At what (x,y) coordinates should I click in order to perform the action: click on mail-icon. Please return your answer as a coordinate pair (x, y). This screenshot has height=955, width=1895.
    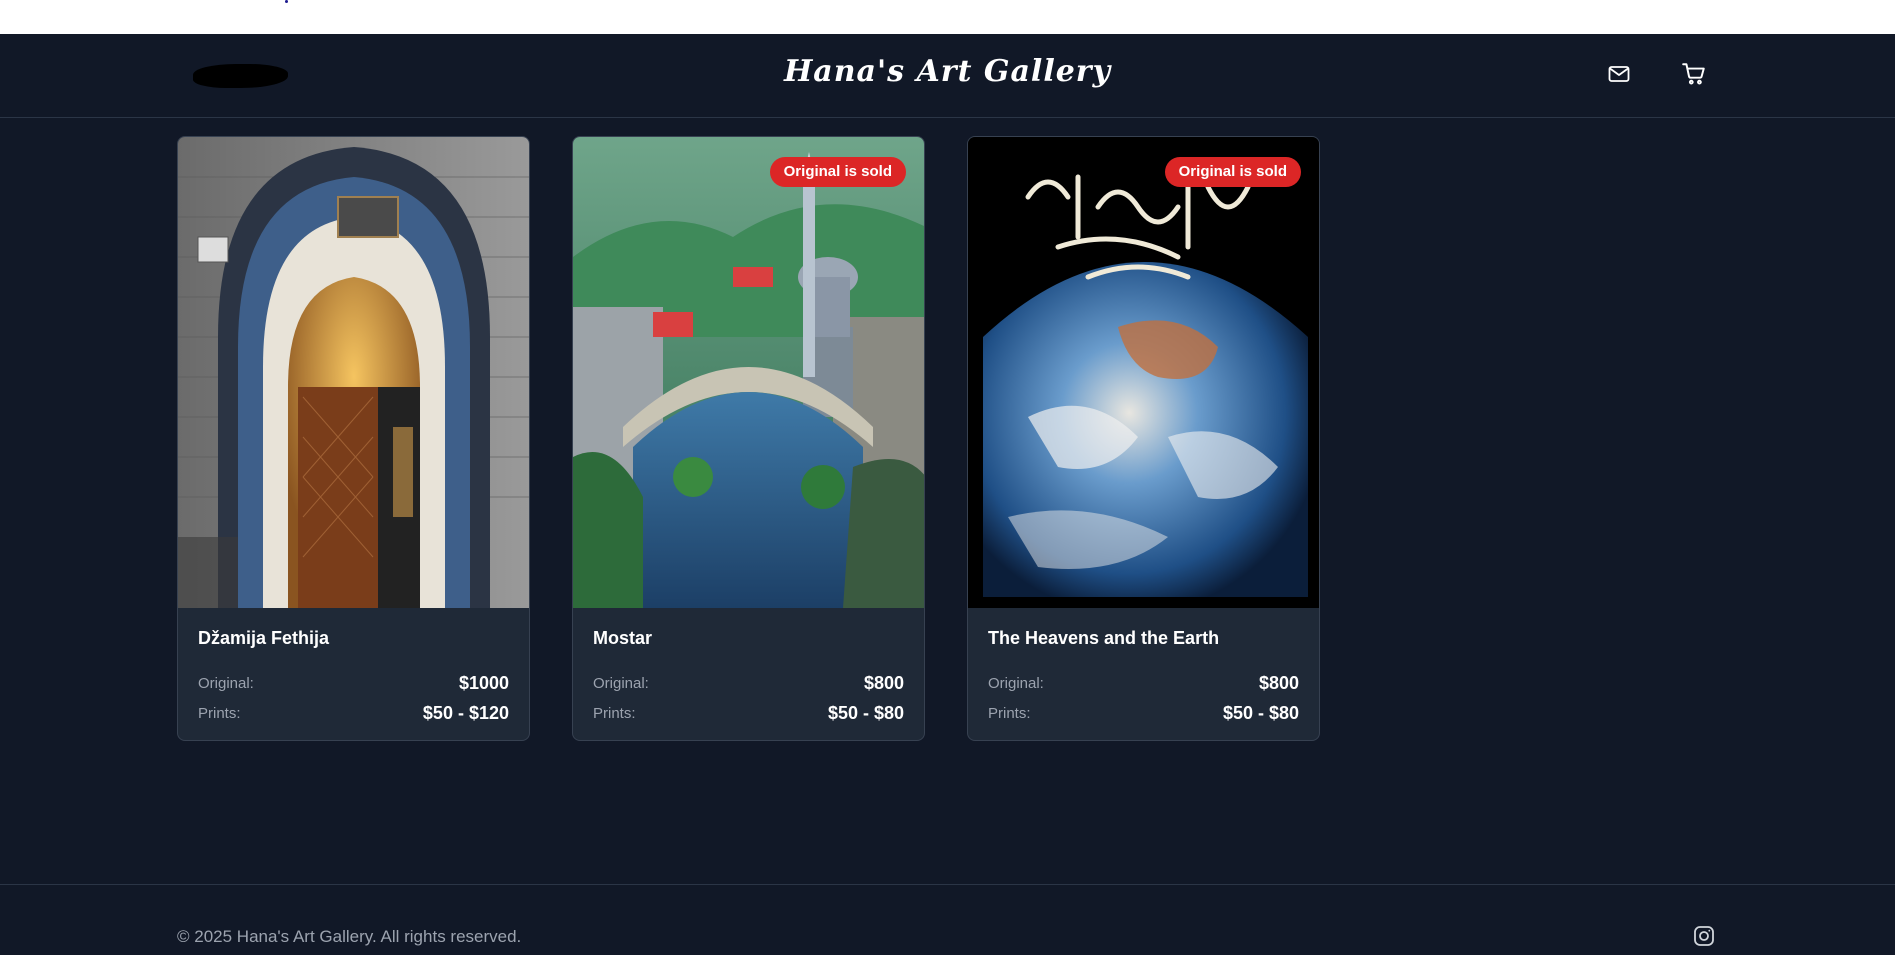
    Looking at the image, I should click on (1619, 76).